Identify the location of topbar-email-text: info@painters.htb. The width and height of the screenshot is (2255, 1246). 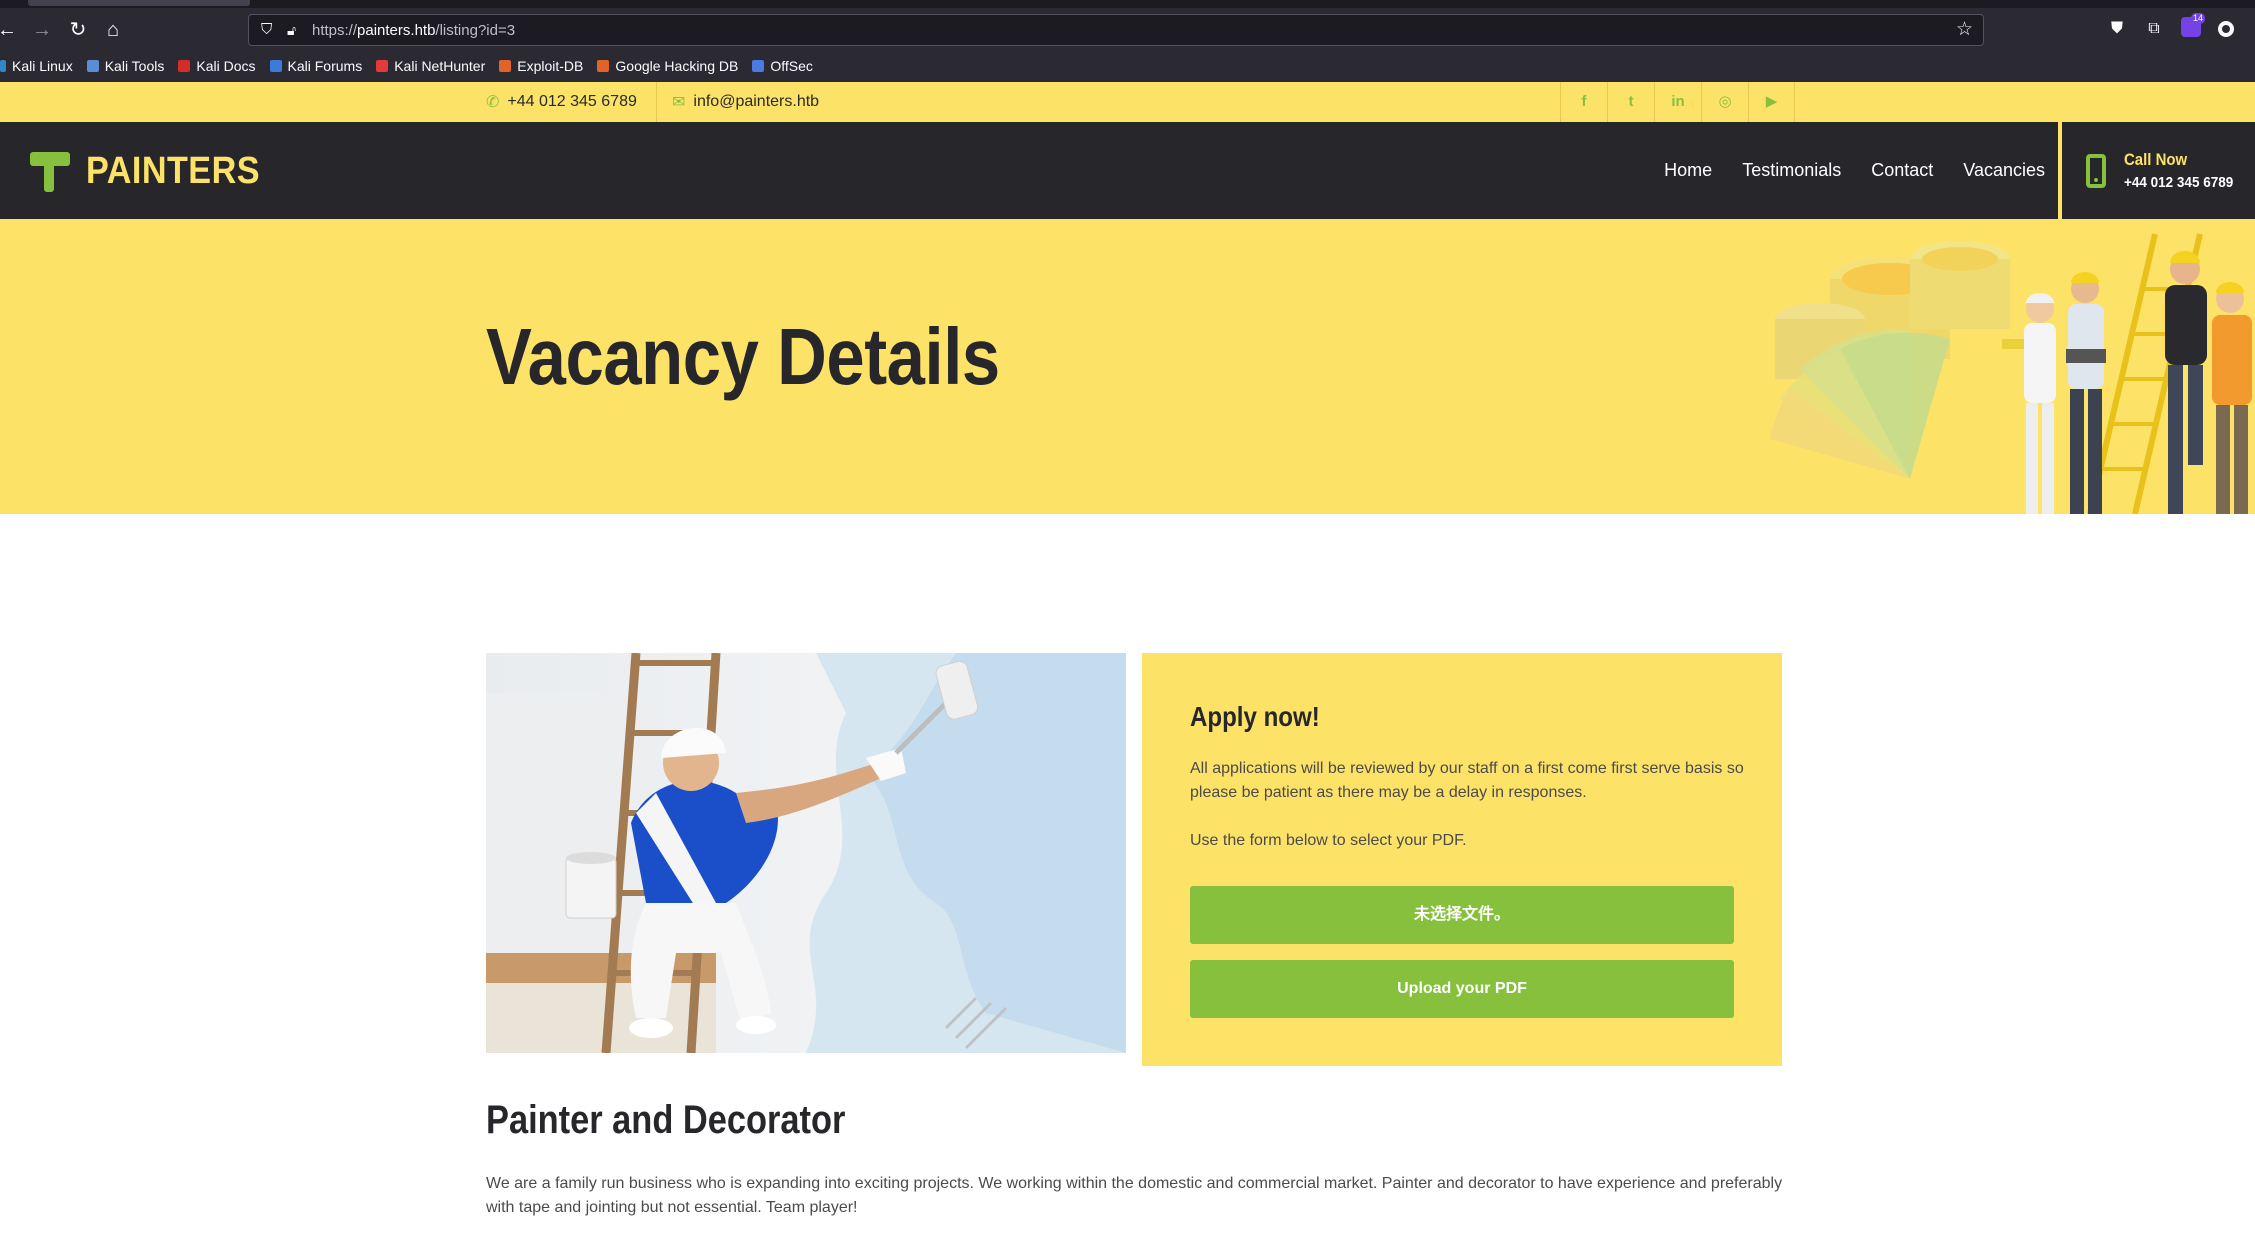
(756, 101).